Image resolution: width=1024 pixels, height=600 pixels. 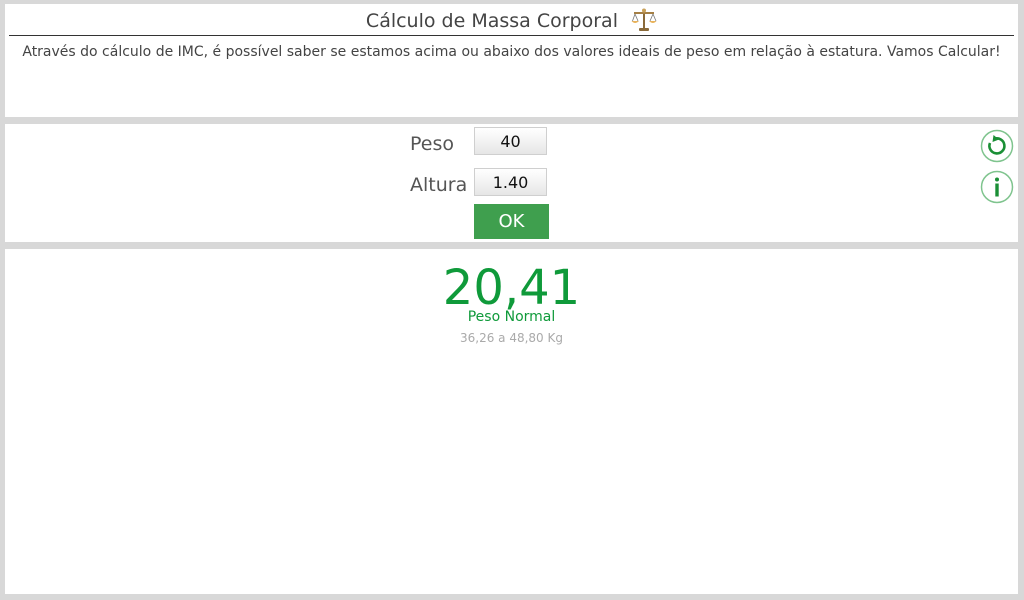 What do you see at coordinates (510, 141) in the screenshot?
I see `weight-input` at bounding box center [510, 141].